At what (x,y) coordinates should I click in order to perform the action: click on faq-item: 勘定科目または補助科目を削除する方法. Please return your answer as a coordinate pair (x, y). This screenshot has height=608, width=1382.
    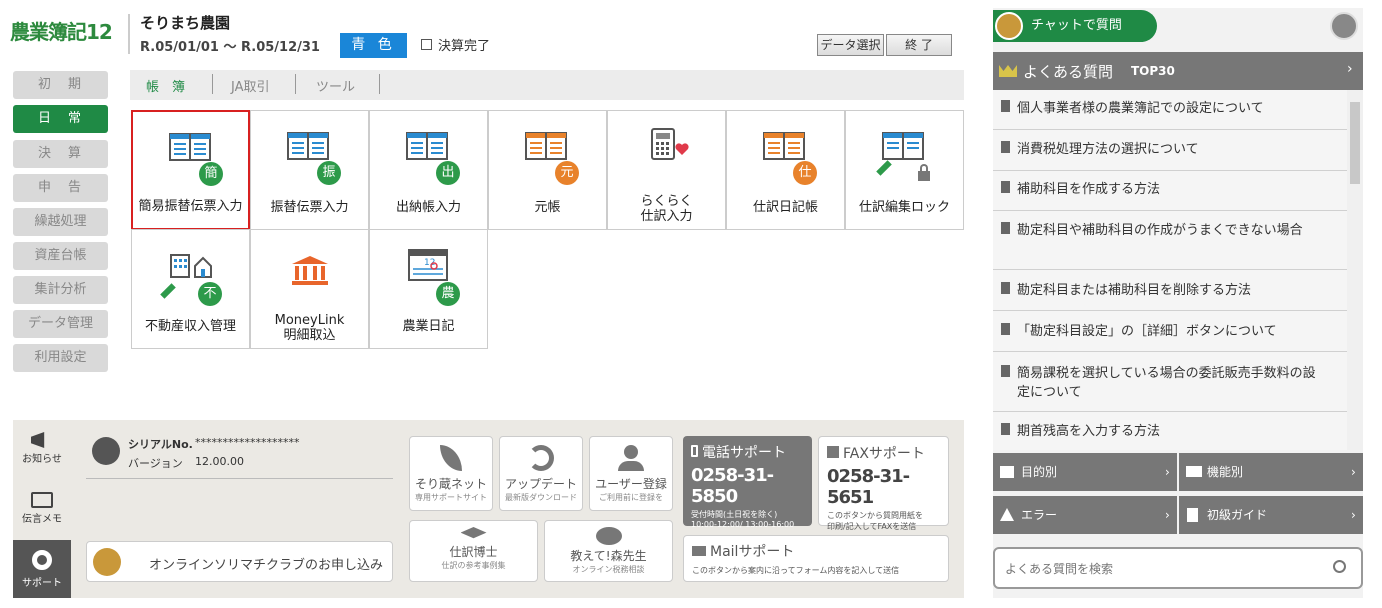
    Looking at the image, I should click on (1170, 290).